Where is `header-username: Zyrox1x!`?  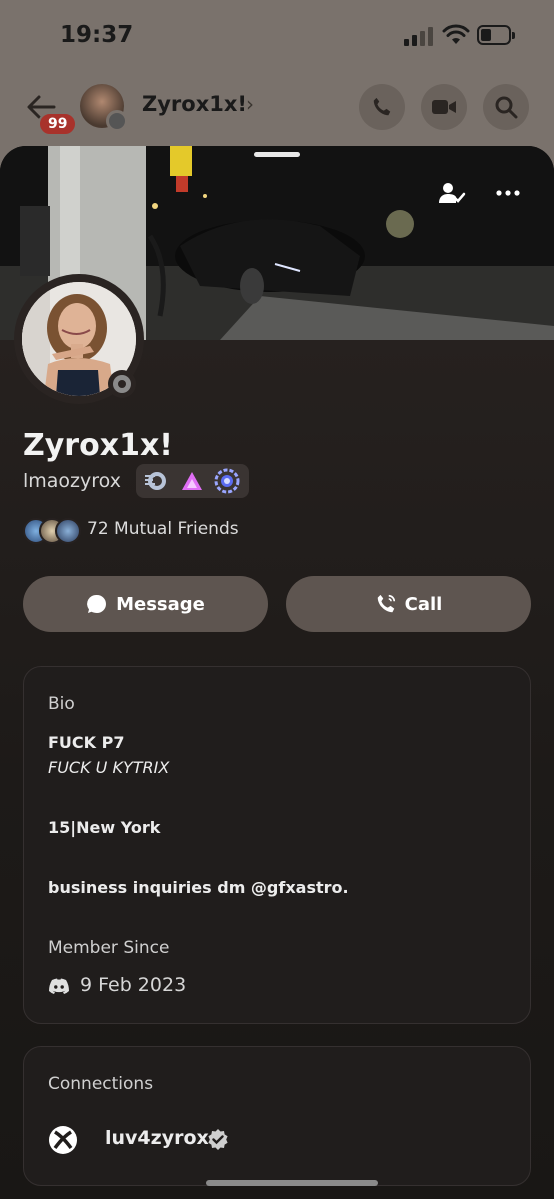
header-username: Zyrox1x! is located at coordinates (194, 104).